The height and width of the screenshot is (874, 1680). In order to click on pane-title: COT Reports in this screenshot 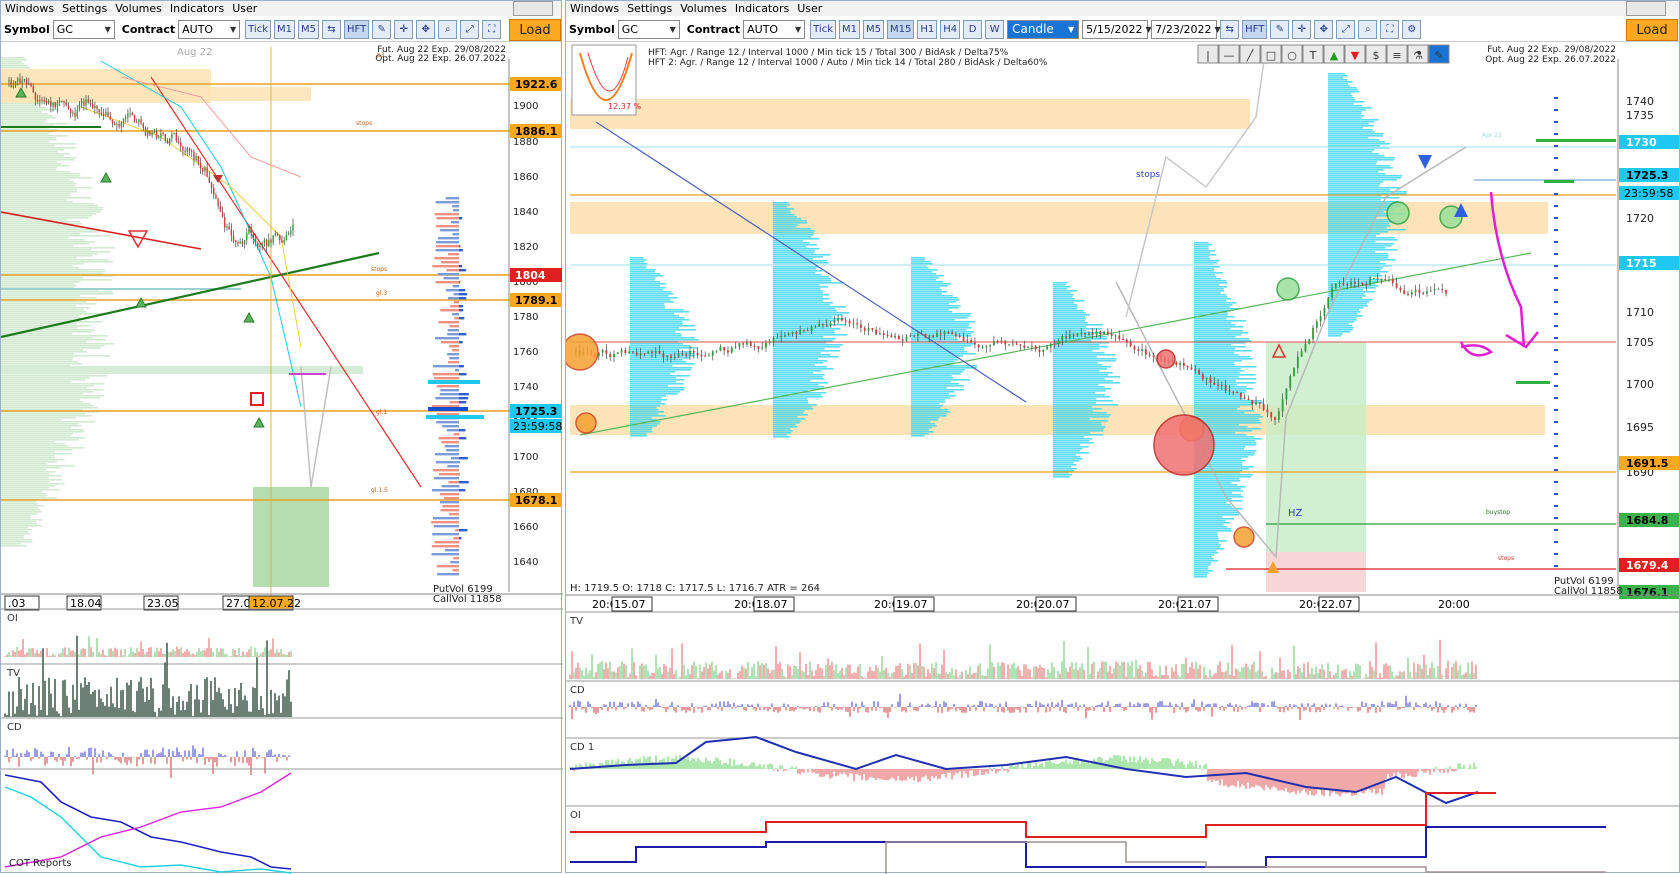, I will do `click(40, 863)`.